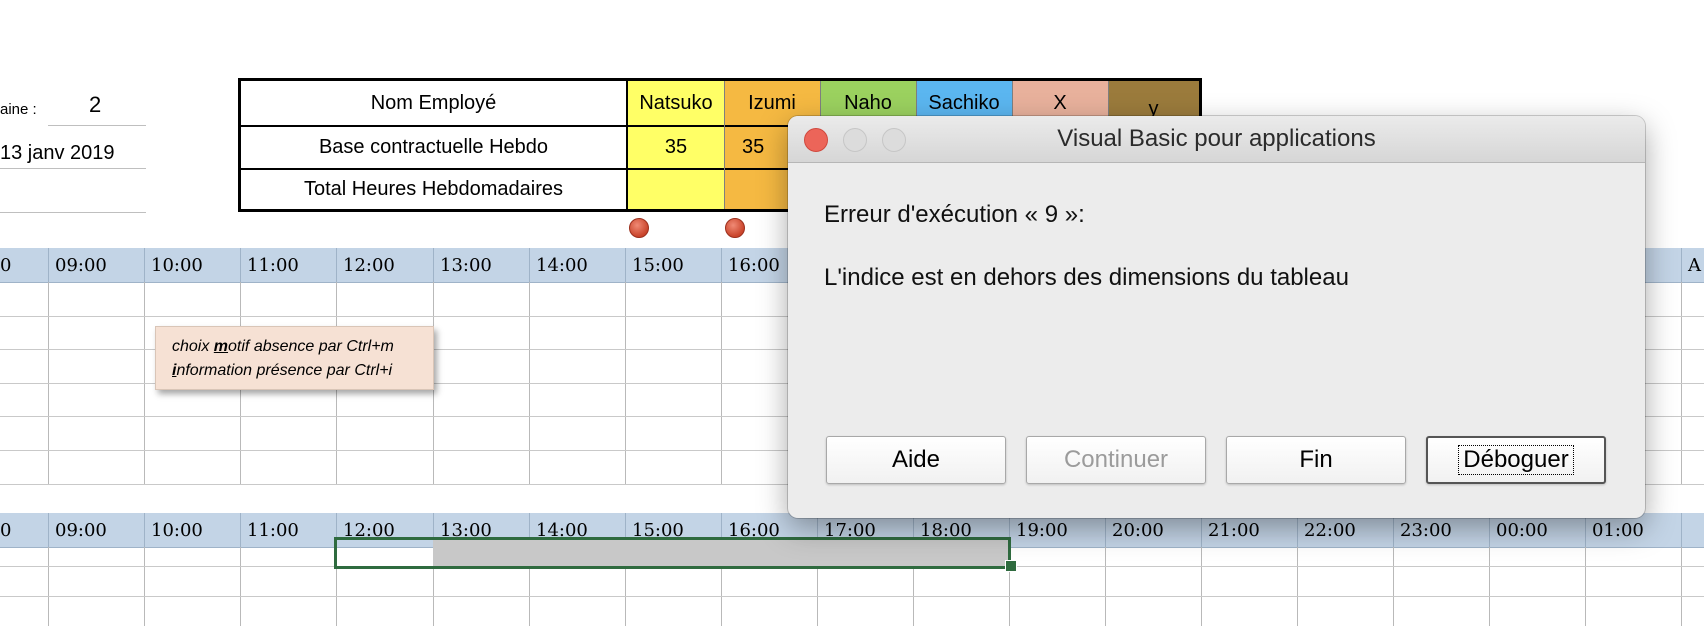 Image resolution: width=1704 pixels, height=626 pixels. I want to click on week-label: aine :, so click(18, 109).